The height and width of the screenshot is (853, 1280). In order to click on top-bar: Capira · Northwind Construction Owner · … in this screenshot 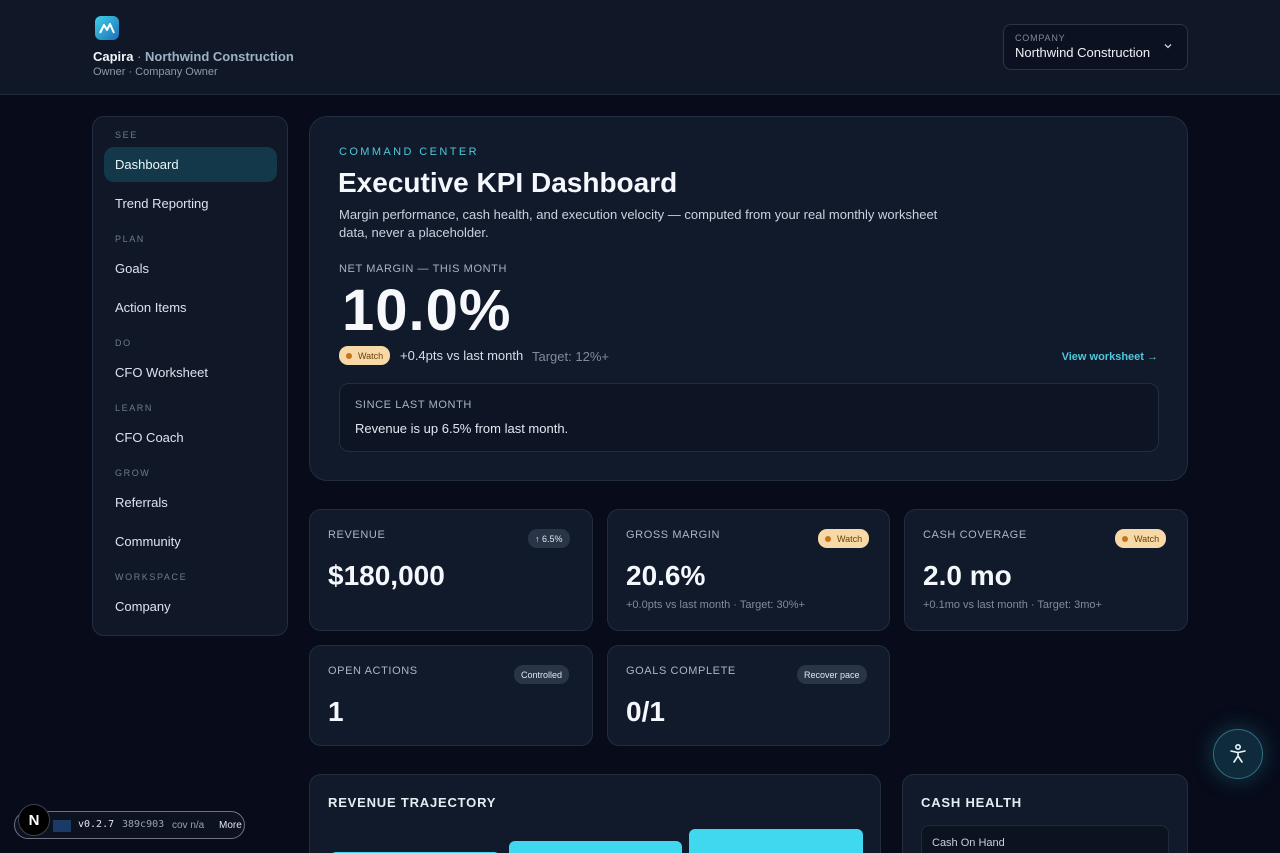, I will do `click(640, 47)`.